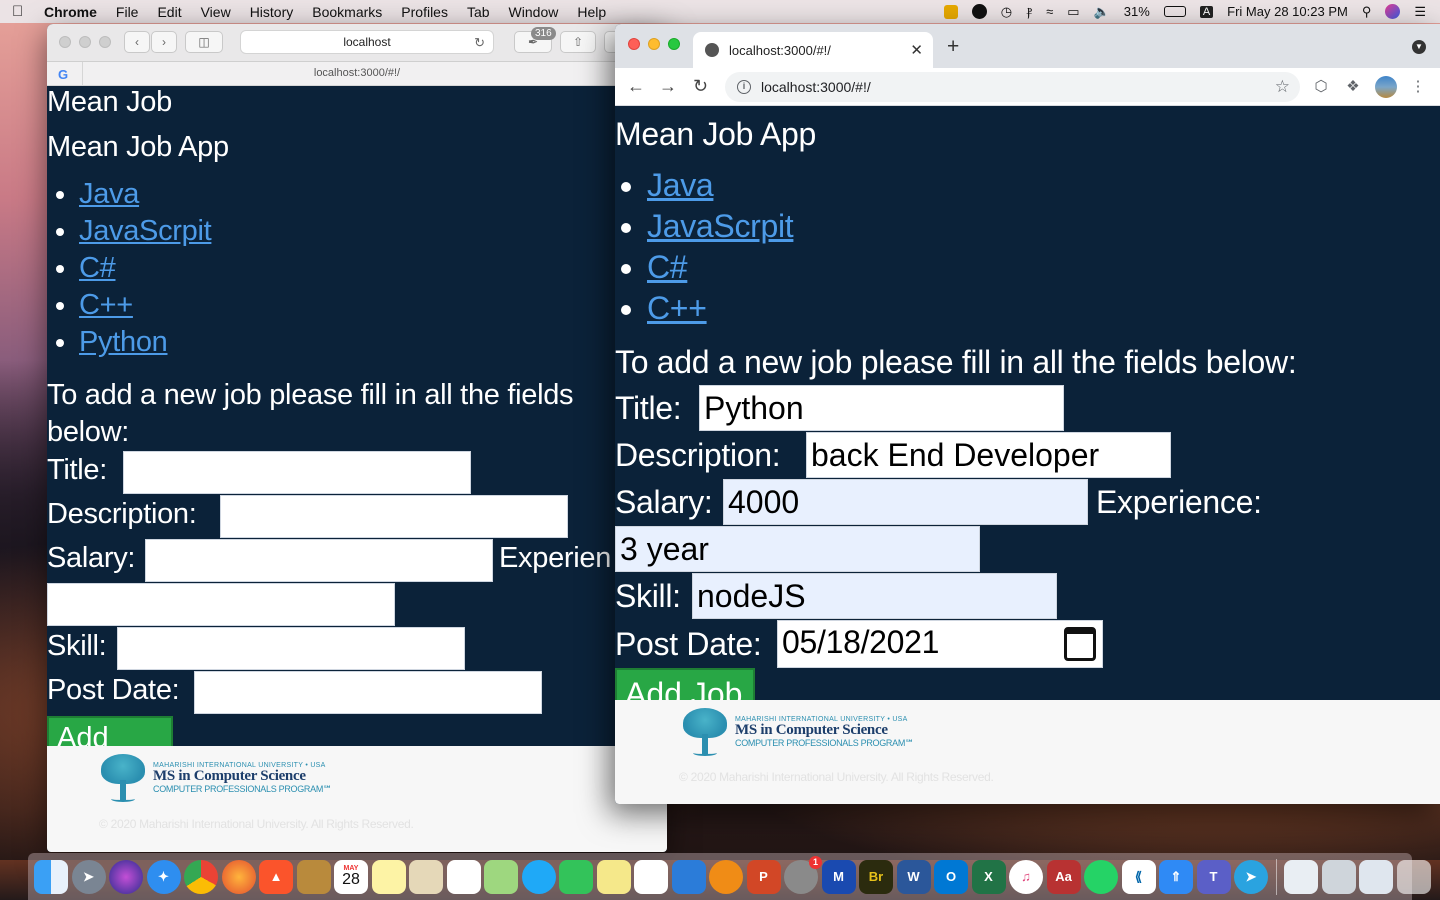 The height and width of the screenshot is (900, 1440). What do you see at coordinates (950, 11) in the screenshot?
I see `shield-icon` at bounding box center [950, 11].